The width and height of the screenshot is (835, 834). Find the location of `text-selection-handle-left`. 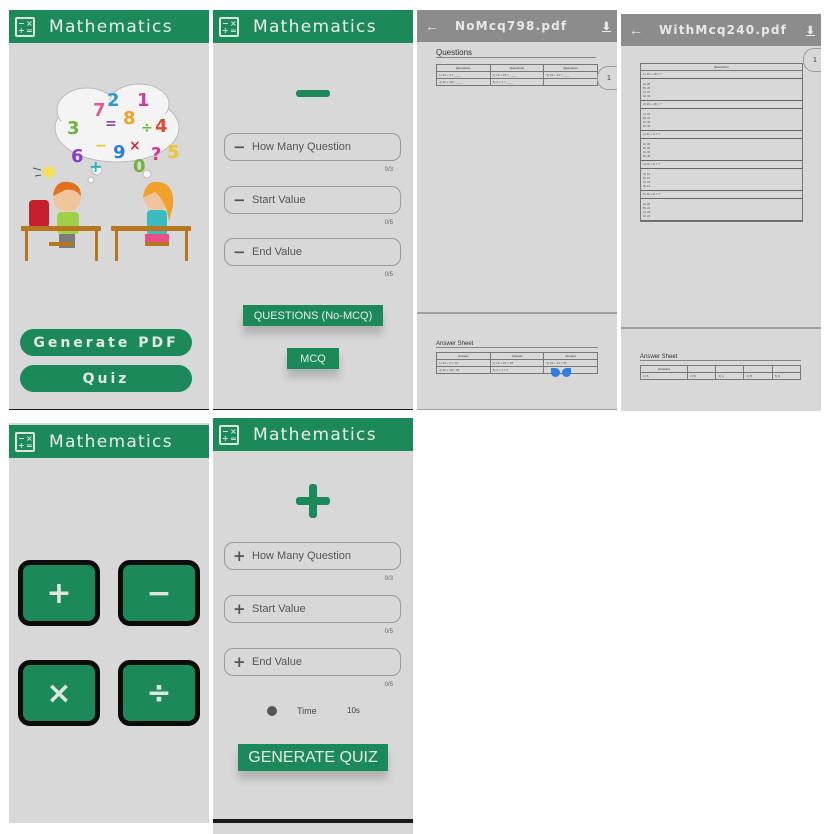

text-selection-handle-left is located at coordinates (555, 372).